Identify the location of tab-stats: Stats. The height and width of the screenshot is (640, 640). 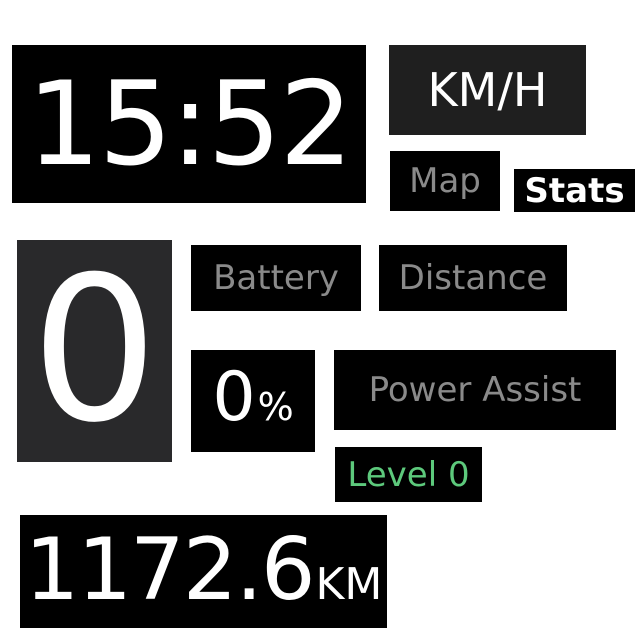
(574, 190).